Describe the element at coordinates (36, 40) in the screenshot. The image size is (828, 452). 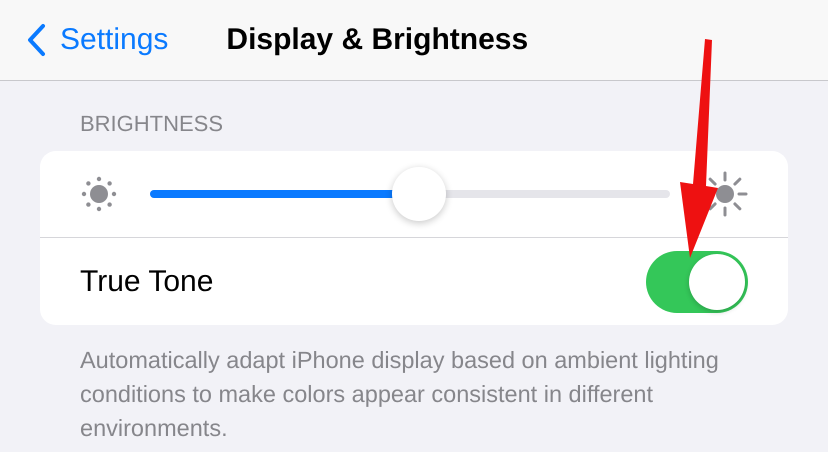
I see `back-chevron-icon` at that location.